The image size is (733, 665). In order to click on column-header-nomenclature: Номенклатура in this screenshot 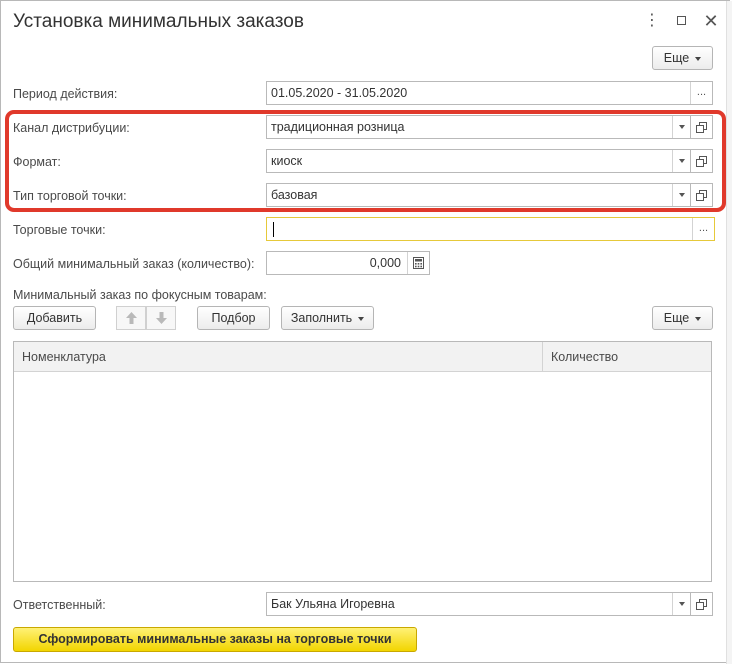, I will do `click(278, 357)`.